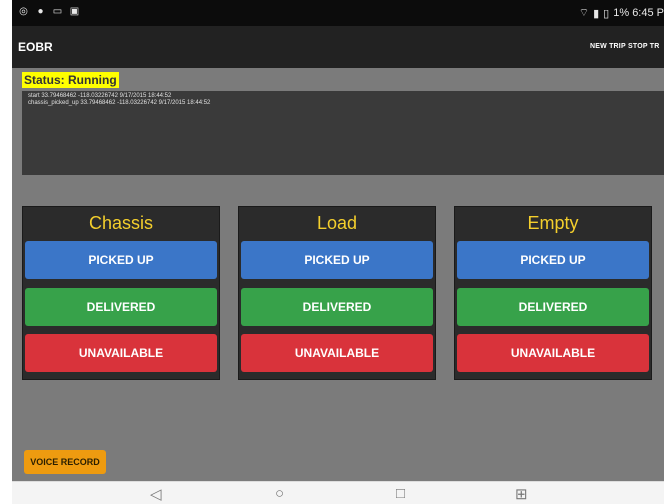  Describe the element at coordinates (553, 353) in the screenshot. I see `empty-unavailable-button: UNAVAILABLE` at that location.